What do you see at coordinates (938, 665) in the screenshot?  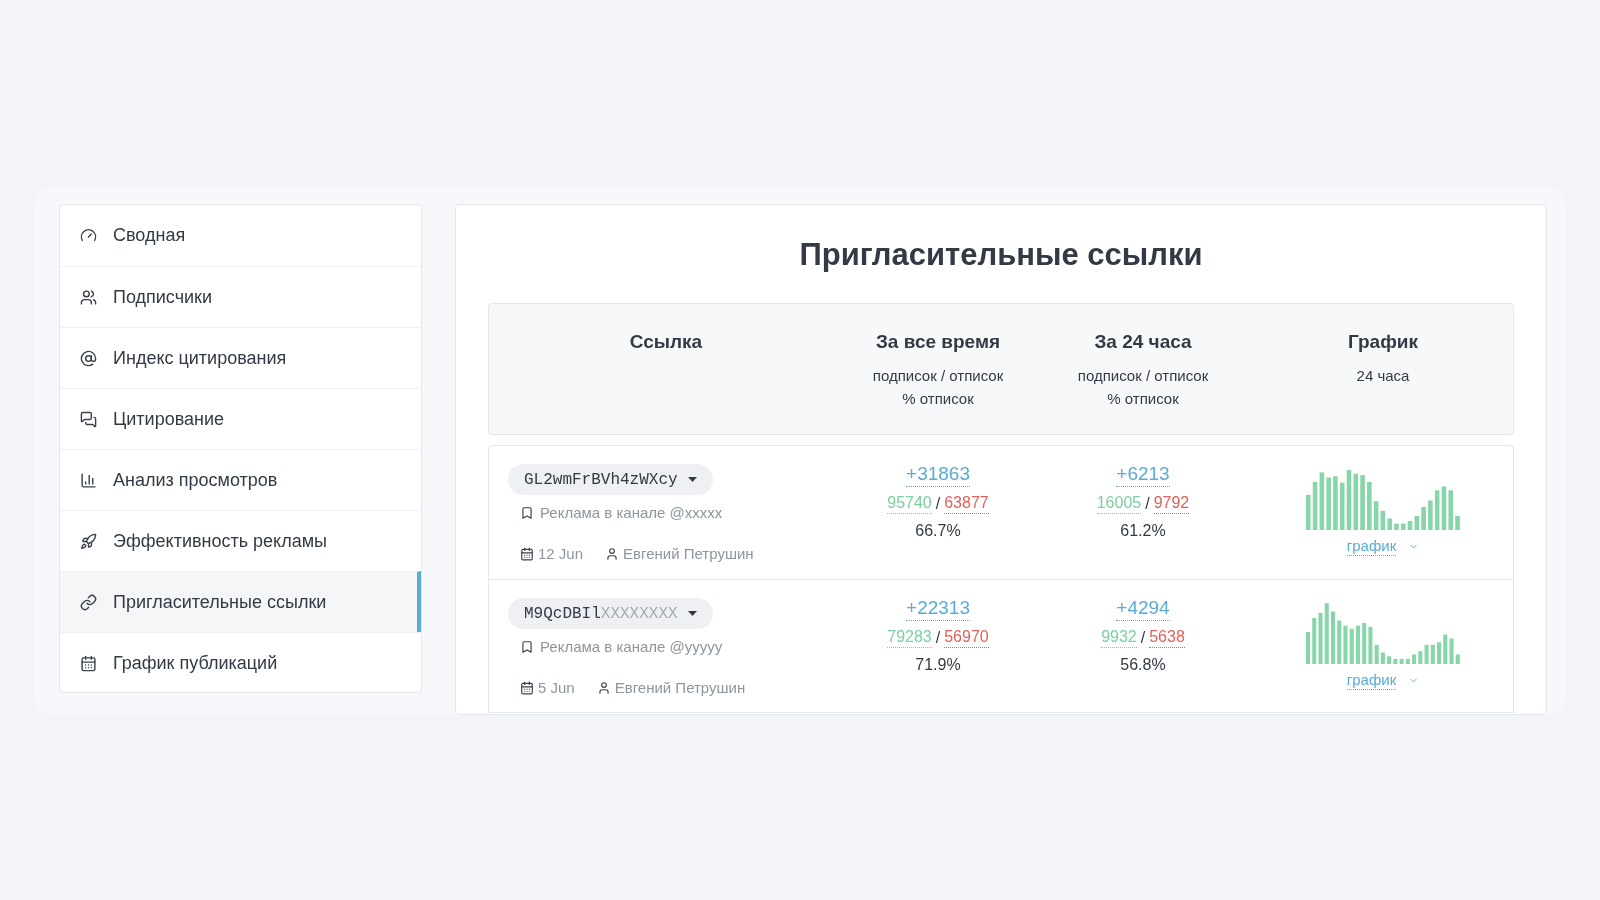 I see `unsubscribe-percent: 71.9%` at bounding box center [938, 665].